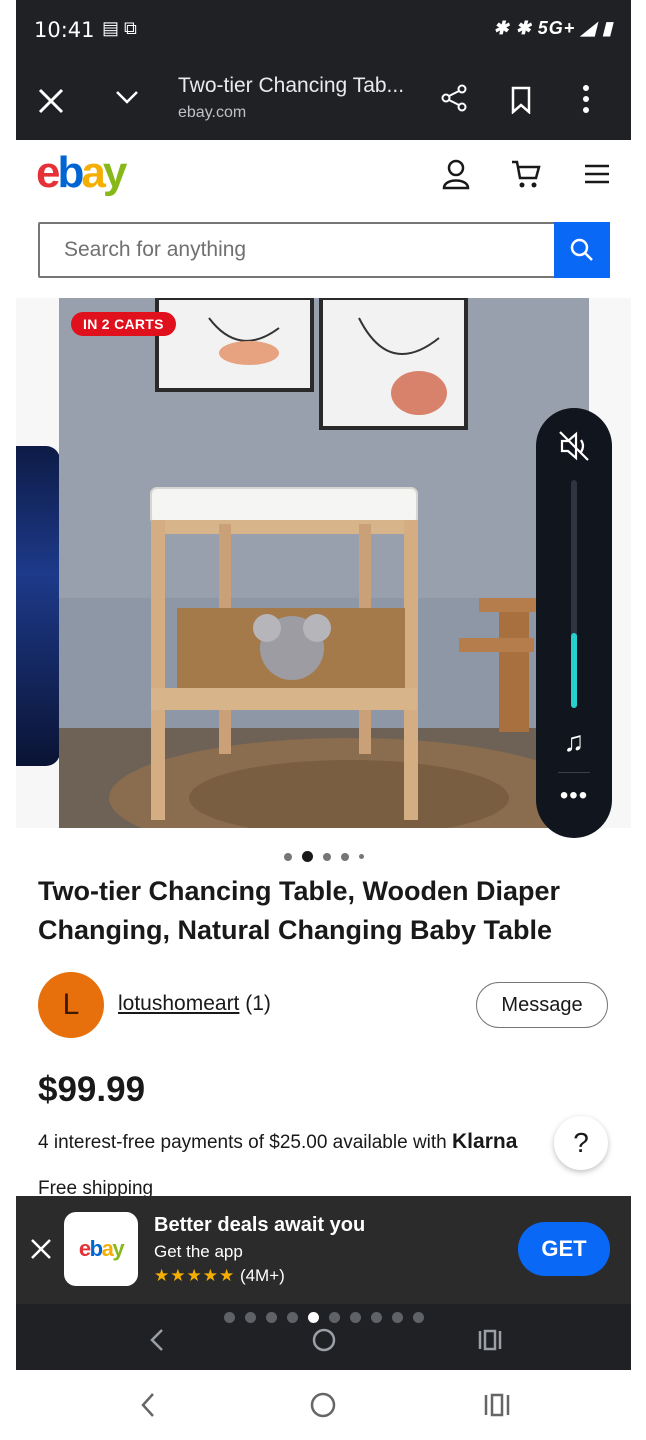  What do you see at coordinates (598, 174) in the screenshot?
I see `hamburger-menu-icon` at bounding box center [598, 174].